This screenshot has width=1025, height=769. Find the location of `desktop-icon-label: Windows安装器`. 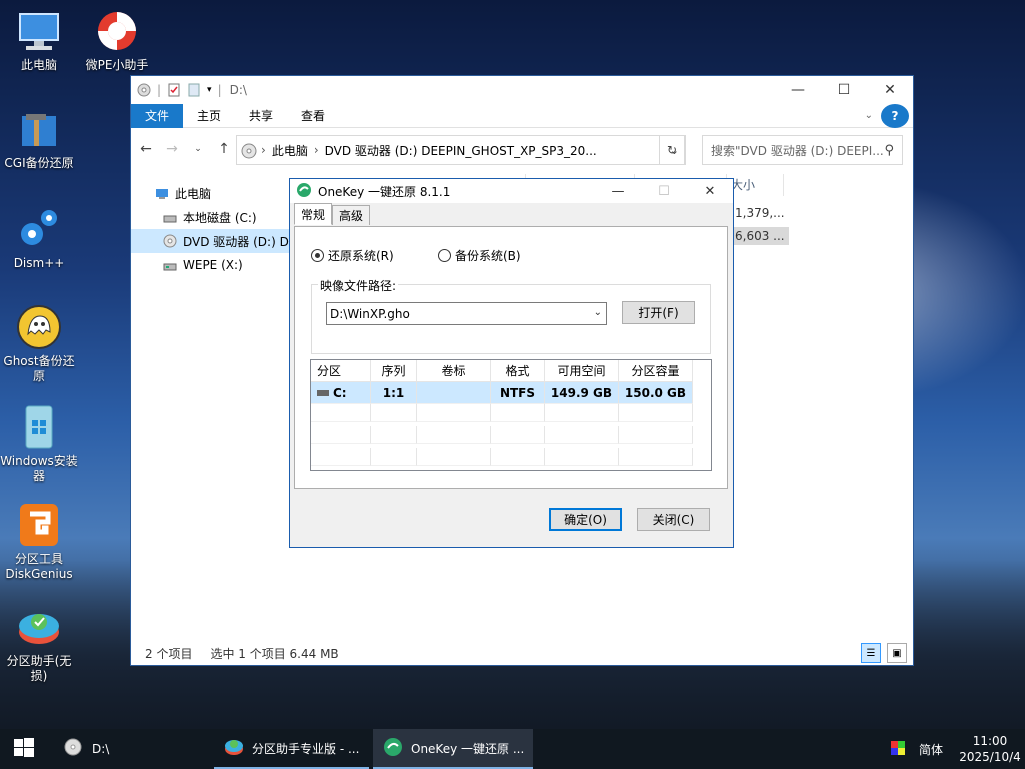

desktop-icon-label: Windows安装器 is located at coordinates (39, 468).